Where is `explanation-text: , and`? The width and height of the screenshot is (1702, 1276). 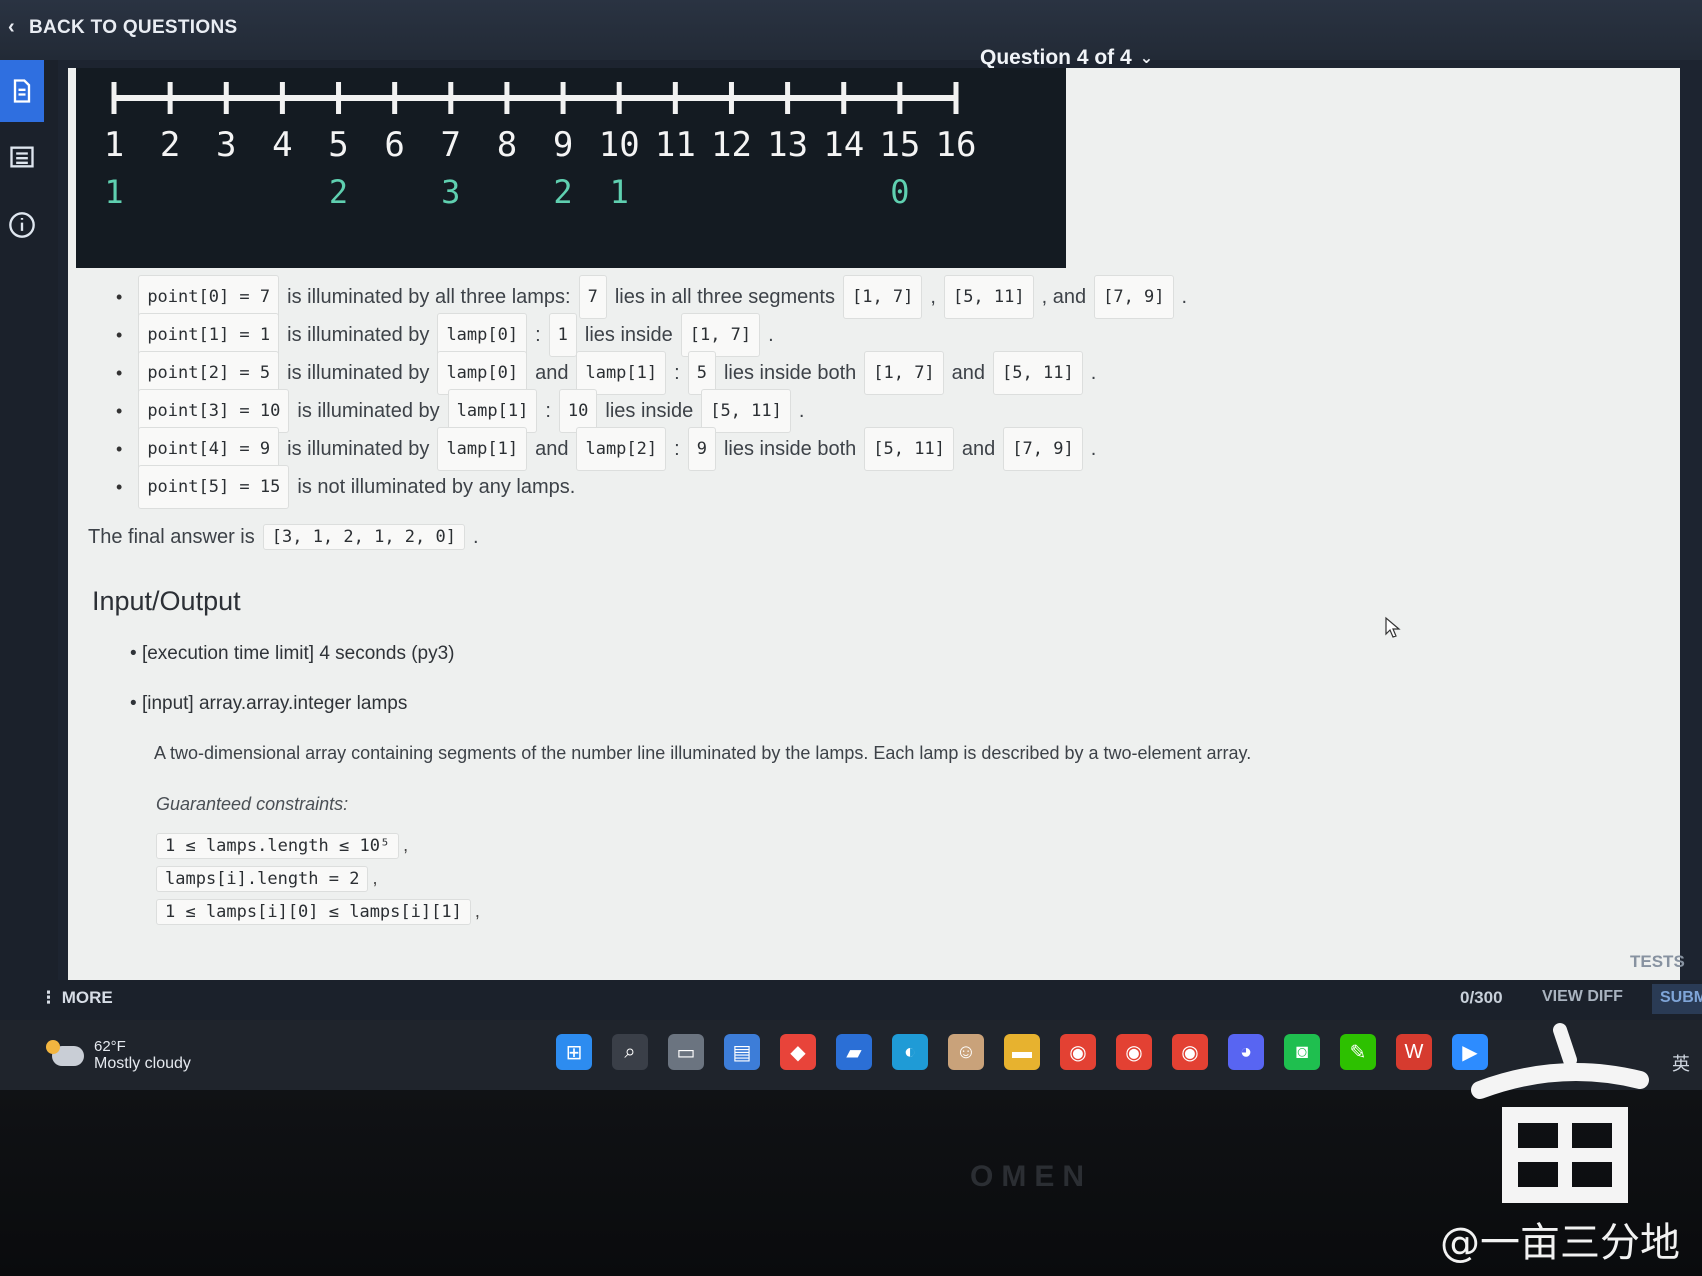 explanation-text: , and is located at coordinates (1064, 297).